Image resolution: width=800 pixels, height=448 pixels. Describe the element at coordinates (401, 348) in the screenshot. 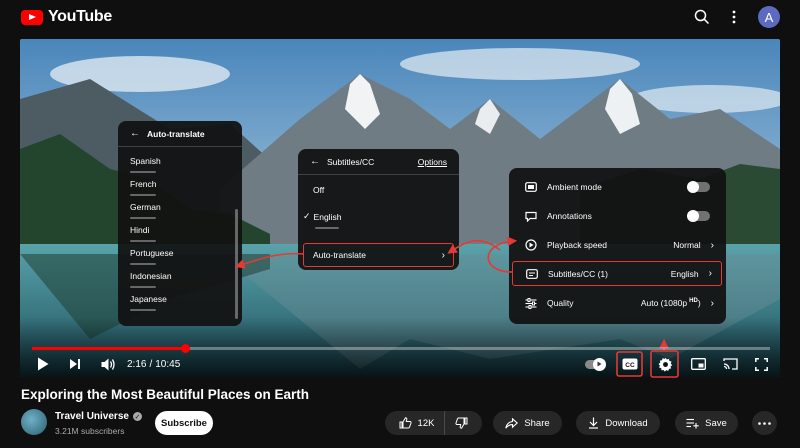

I see `progress-bar` at that location.